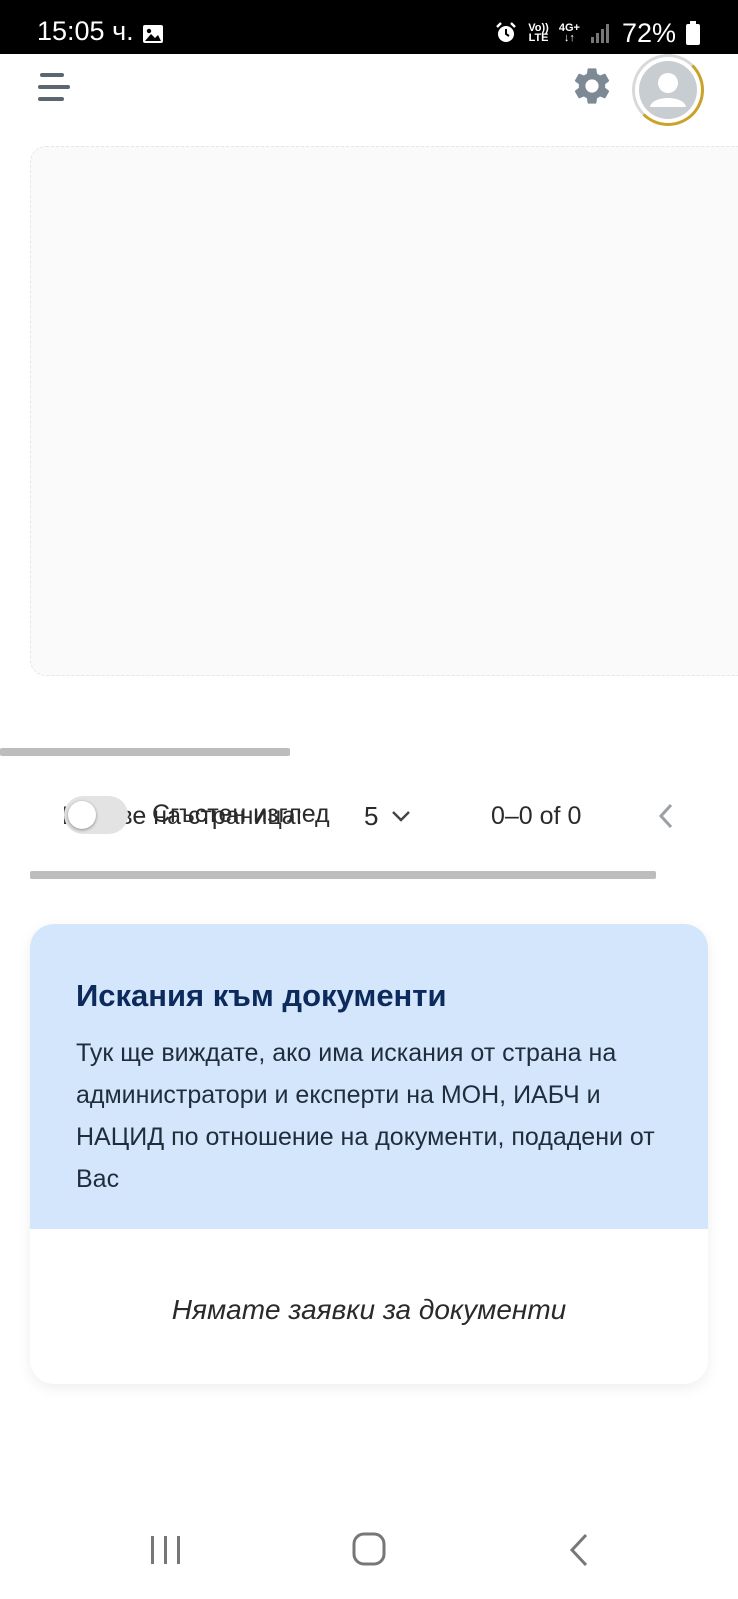  What do you see at coordinates (693, 33) in the screenshot?
I see `battery-icon` at bounding box center [693, 33].